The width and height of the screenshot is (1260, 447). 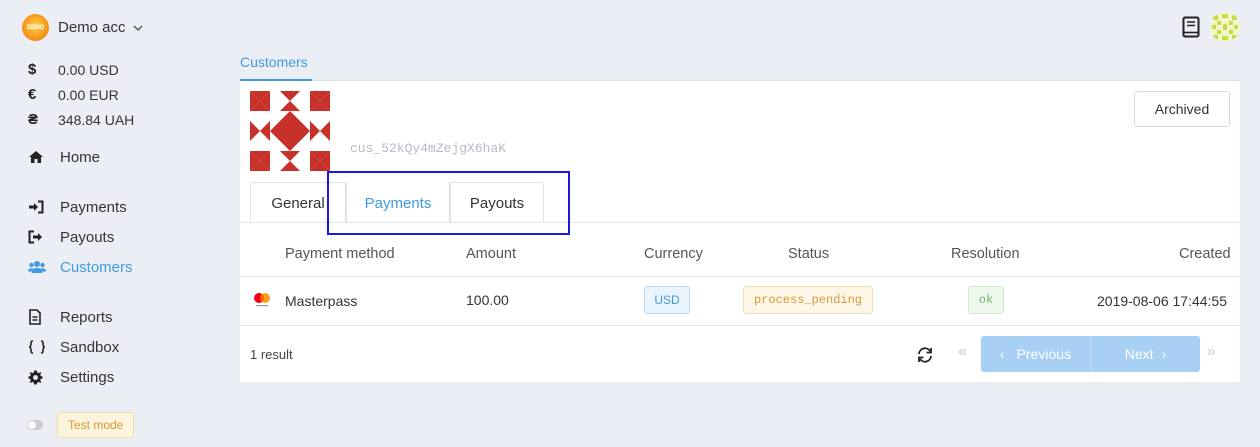 I want to click on test-mode-toggle, so click(x=35, y=425).